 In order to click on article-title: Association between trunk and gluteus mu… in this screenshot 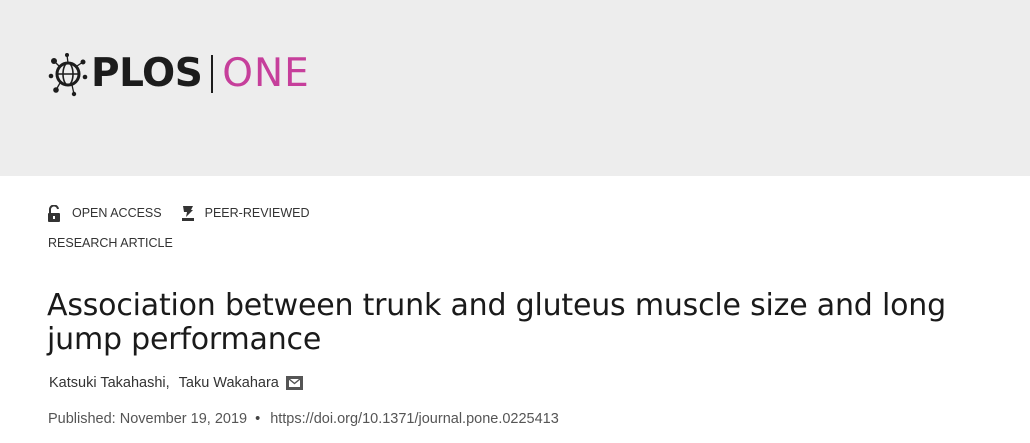, I will do `click(496, 322)`.